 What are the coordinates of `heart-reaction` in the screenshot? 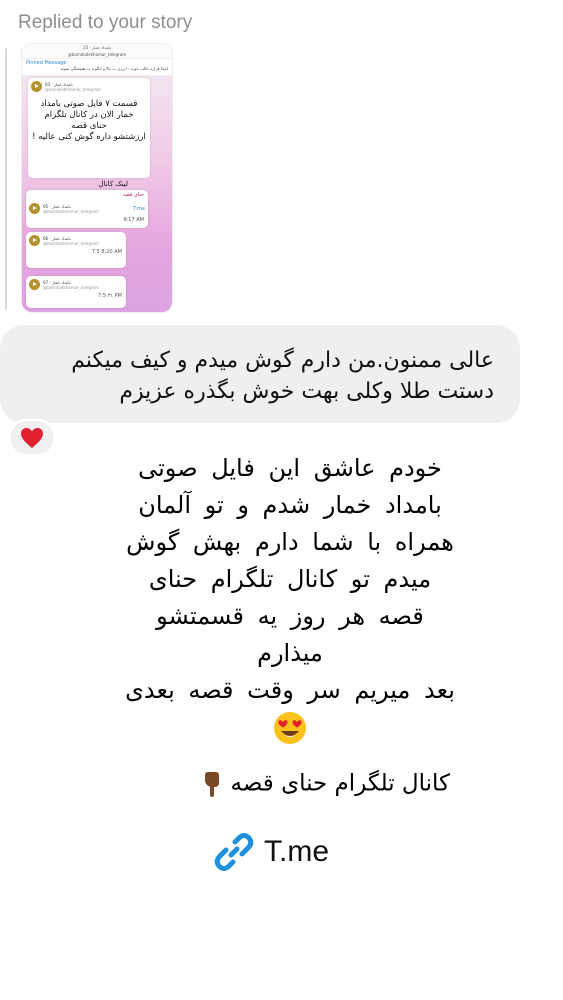 It's located at (32, 437).